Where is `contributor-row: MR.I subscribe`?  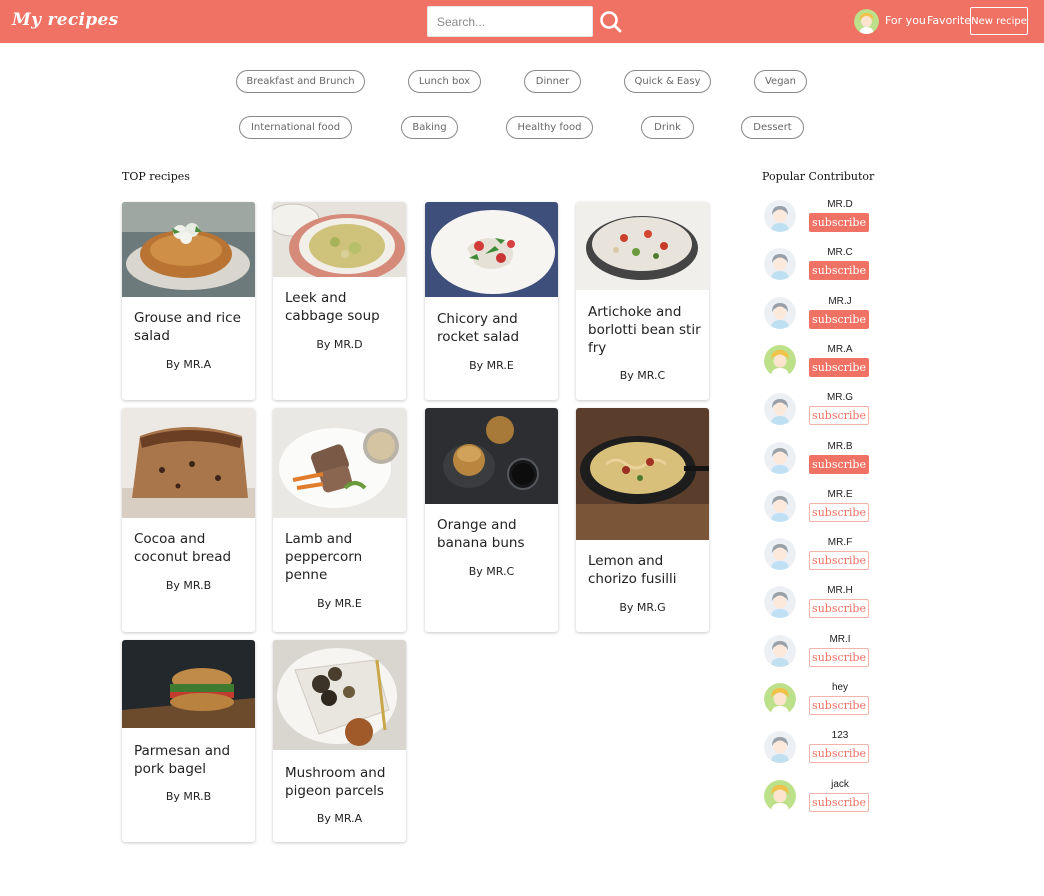 contributor-row: MR.I subscribe is located at coordinates (820, 654).